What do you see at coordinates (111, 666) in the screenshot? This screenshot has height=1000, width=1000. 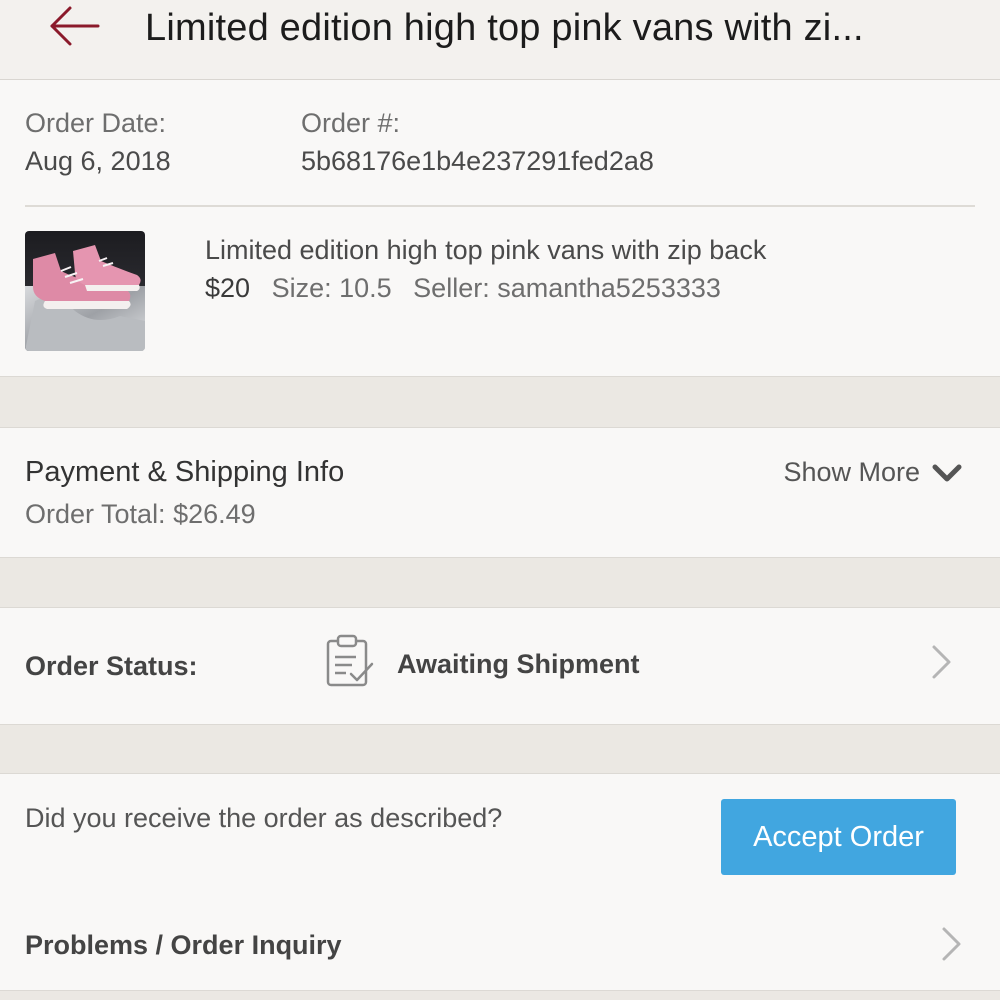 I see `order-status-label: Order Status:` at bounding box center [111, 666].